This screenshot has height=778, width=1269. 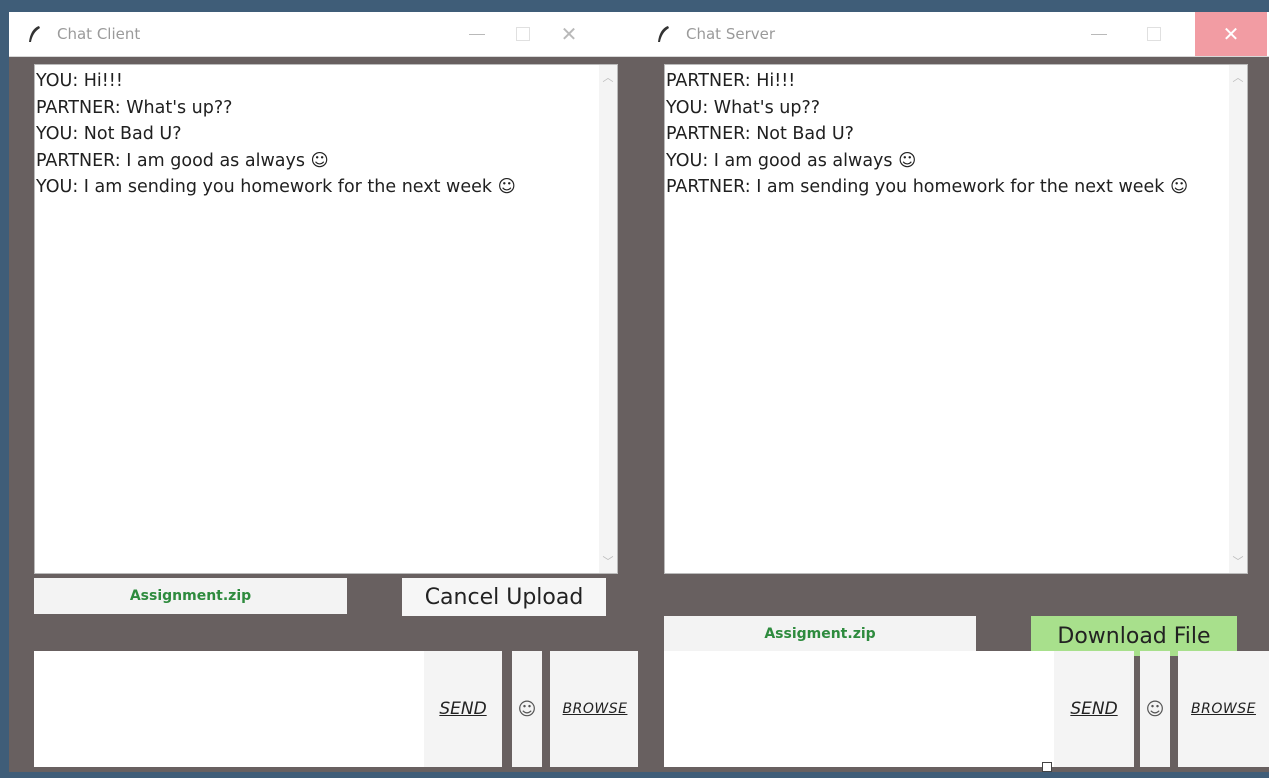 I want to click on client-chat-scrollbar: ︿ ﹀, so click(x=608, y=319).